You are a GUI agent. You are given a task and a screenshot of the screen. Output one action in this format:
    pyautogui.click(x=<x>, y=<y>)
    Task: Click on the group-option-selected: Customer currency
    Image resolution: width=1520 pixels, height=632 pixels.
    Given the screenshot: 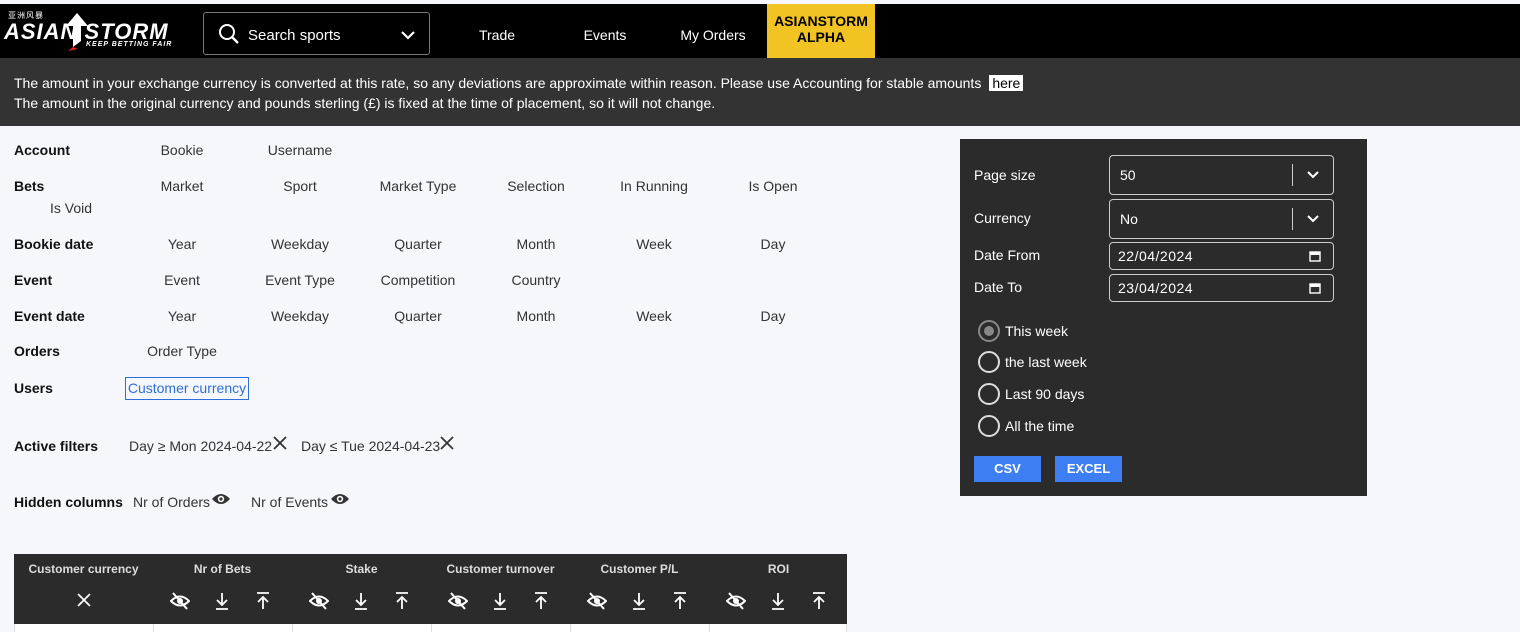 What is the action you would take?
    pyautogui.click(x=187, y=388)
    